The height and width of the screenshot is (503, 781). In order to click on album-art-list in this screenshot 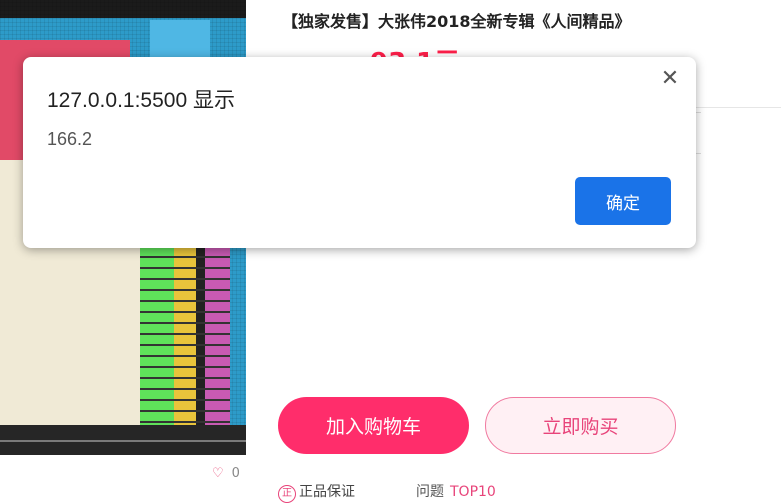, I will do `click(185, 335)`.